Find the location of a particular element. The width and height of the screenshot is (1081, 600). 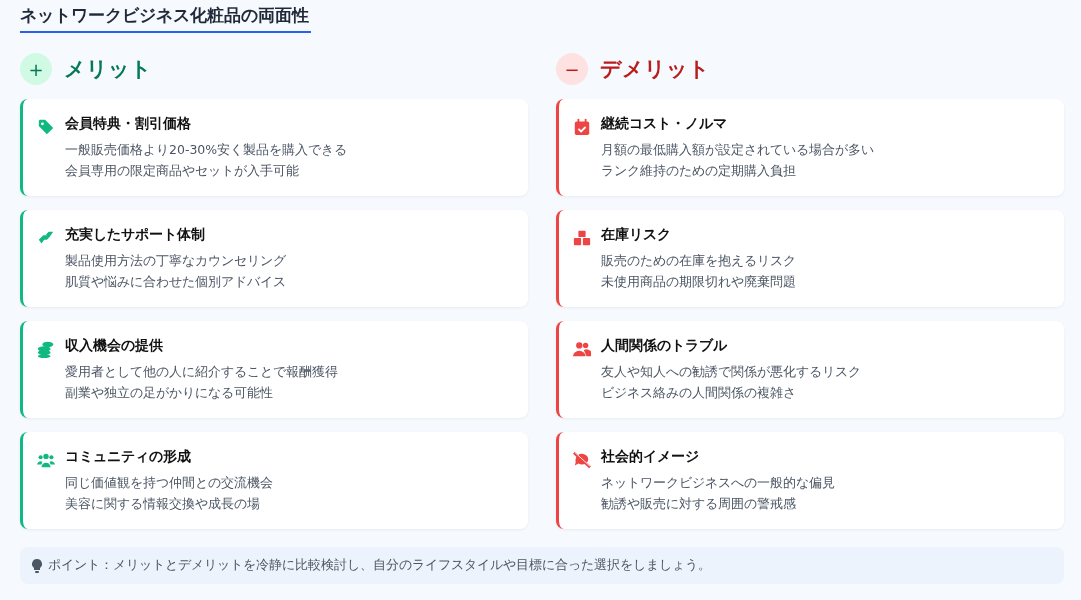

card-title: 在庫リスク is located at coordinates (636, 235).